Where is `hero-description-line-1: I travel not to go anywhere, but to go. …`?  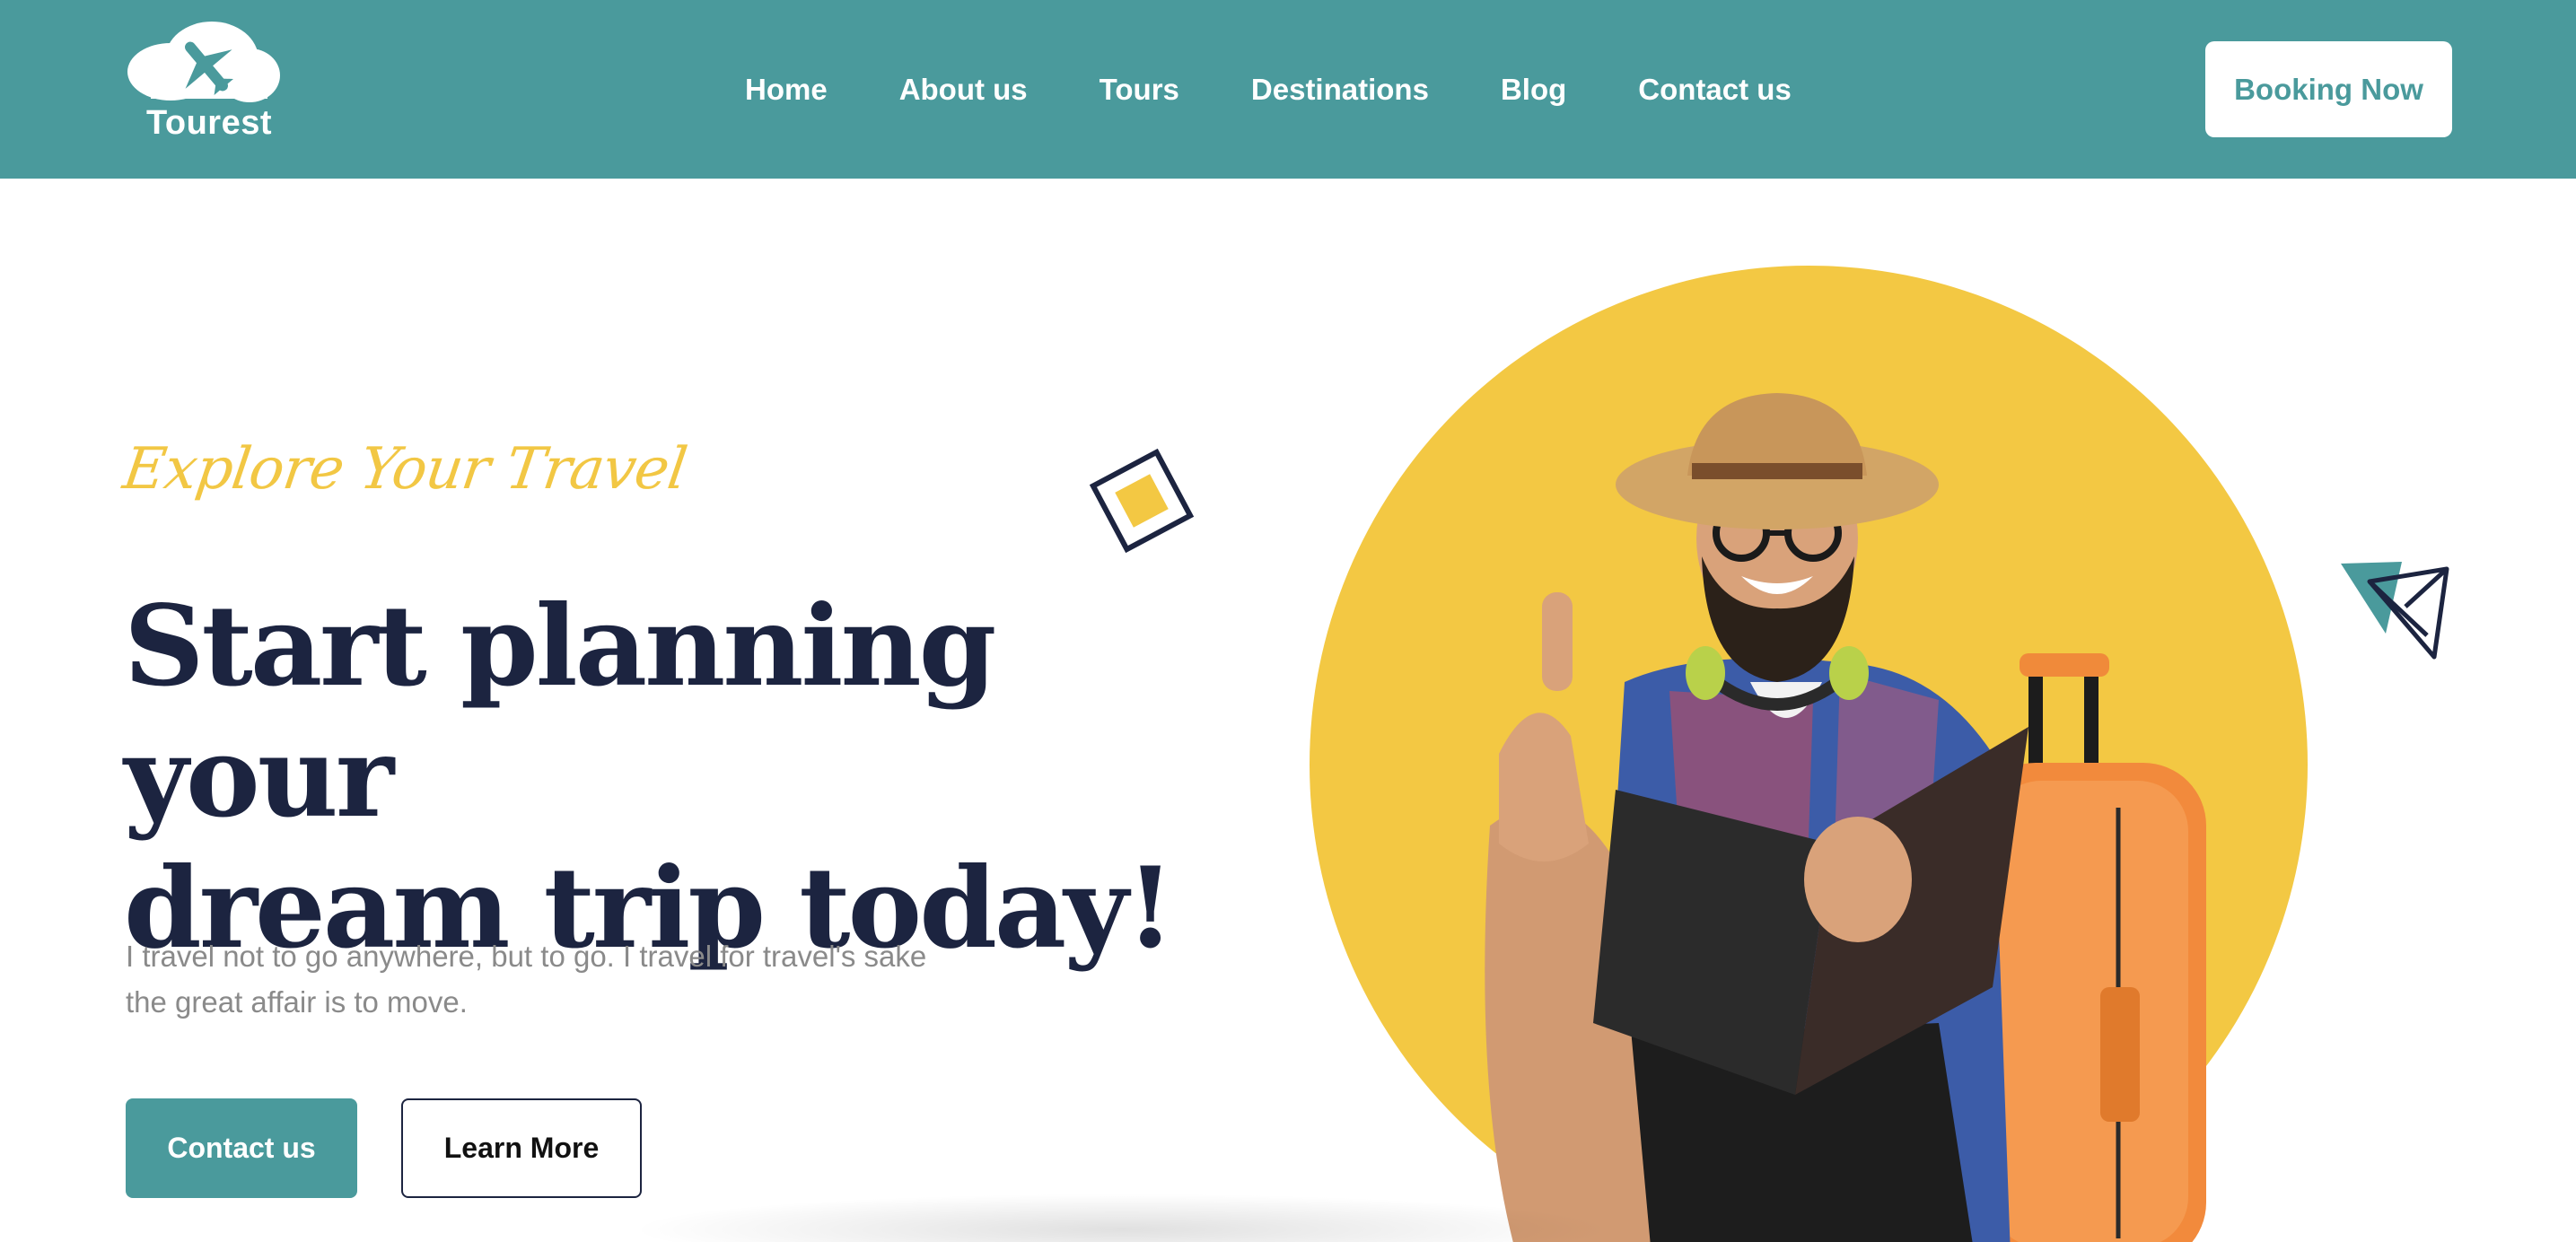 hero-description-line-1: I travel not to go anywhere, but to go. … is located at coordinates (526, 957).